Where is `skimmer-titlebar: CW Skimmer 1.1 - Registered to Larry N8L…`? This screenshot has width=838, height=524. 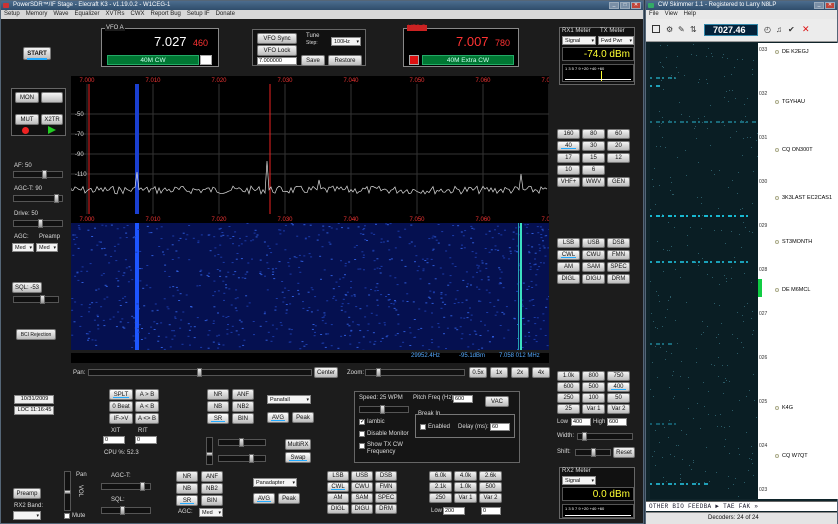
skimmer-titlebar: CW Skimmer 1.1 - Registered to Larry N8L… is located at coordinates (741, 5).